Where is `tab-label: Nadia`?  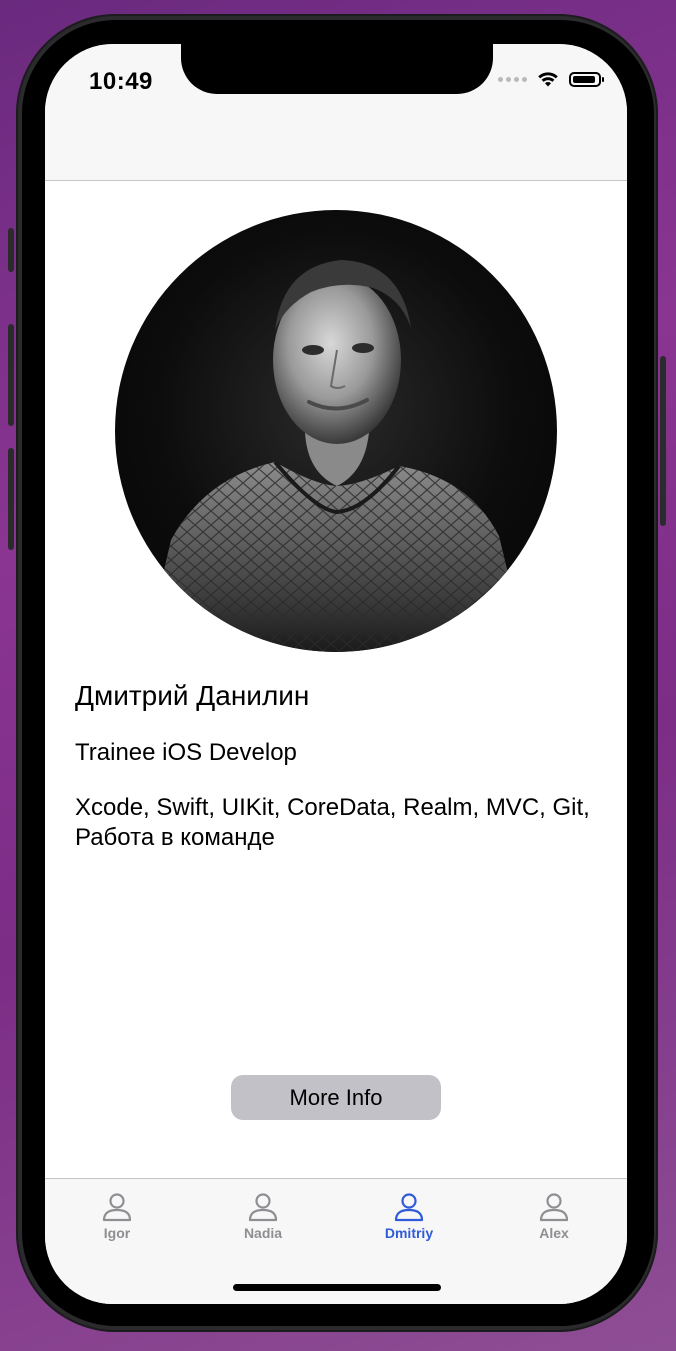 tab-label: Nadia is located at coordinates (263, 1233).